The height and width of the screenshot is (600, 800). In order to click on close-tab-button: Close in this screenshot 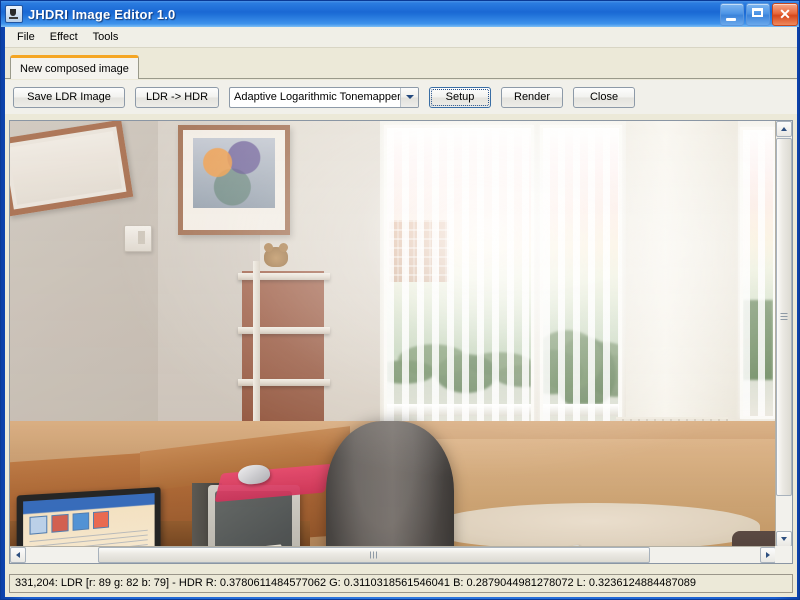, I will do `click(604, 97)`.